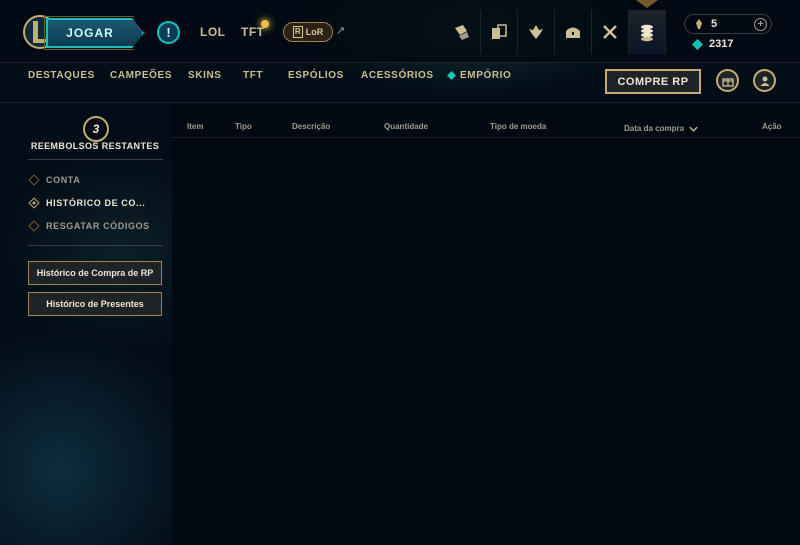  I want to click on account-icon, so click(764, 81).